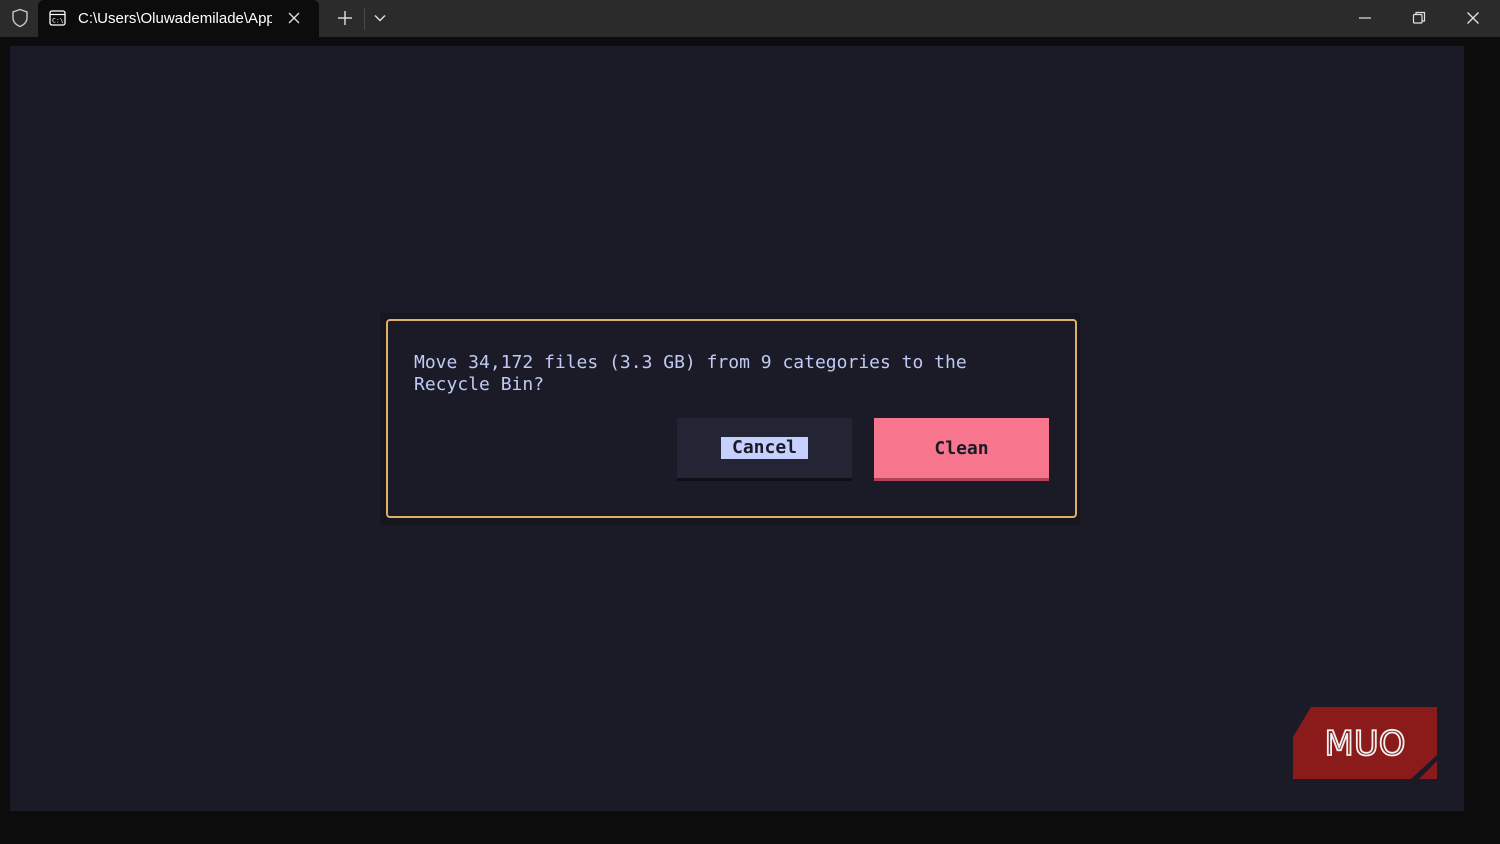 The width and height of the screenshot is (1500, 844). I want to click on shield-icon, so click(20, 18).